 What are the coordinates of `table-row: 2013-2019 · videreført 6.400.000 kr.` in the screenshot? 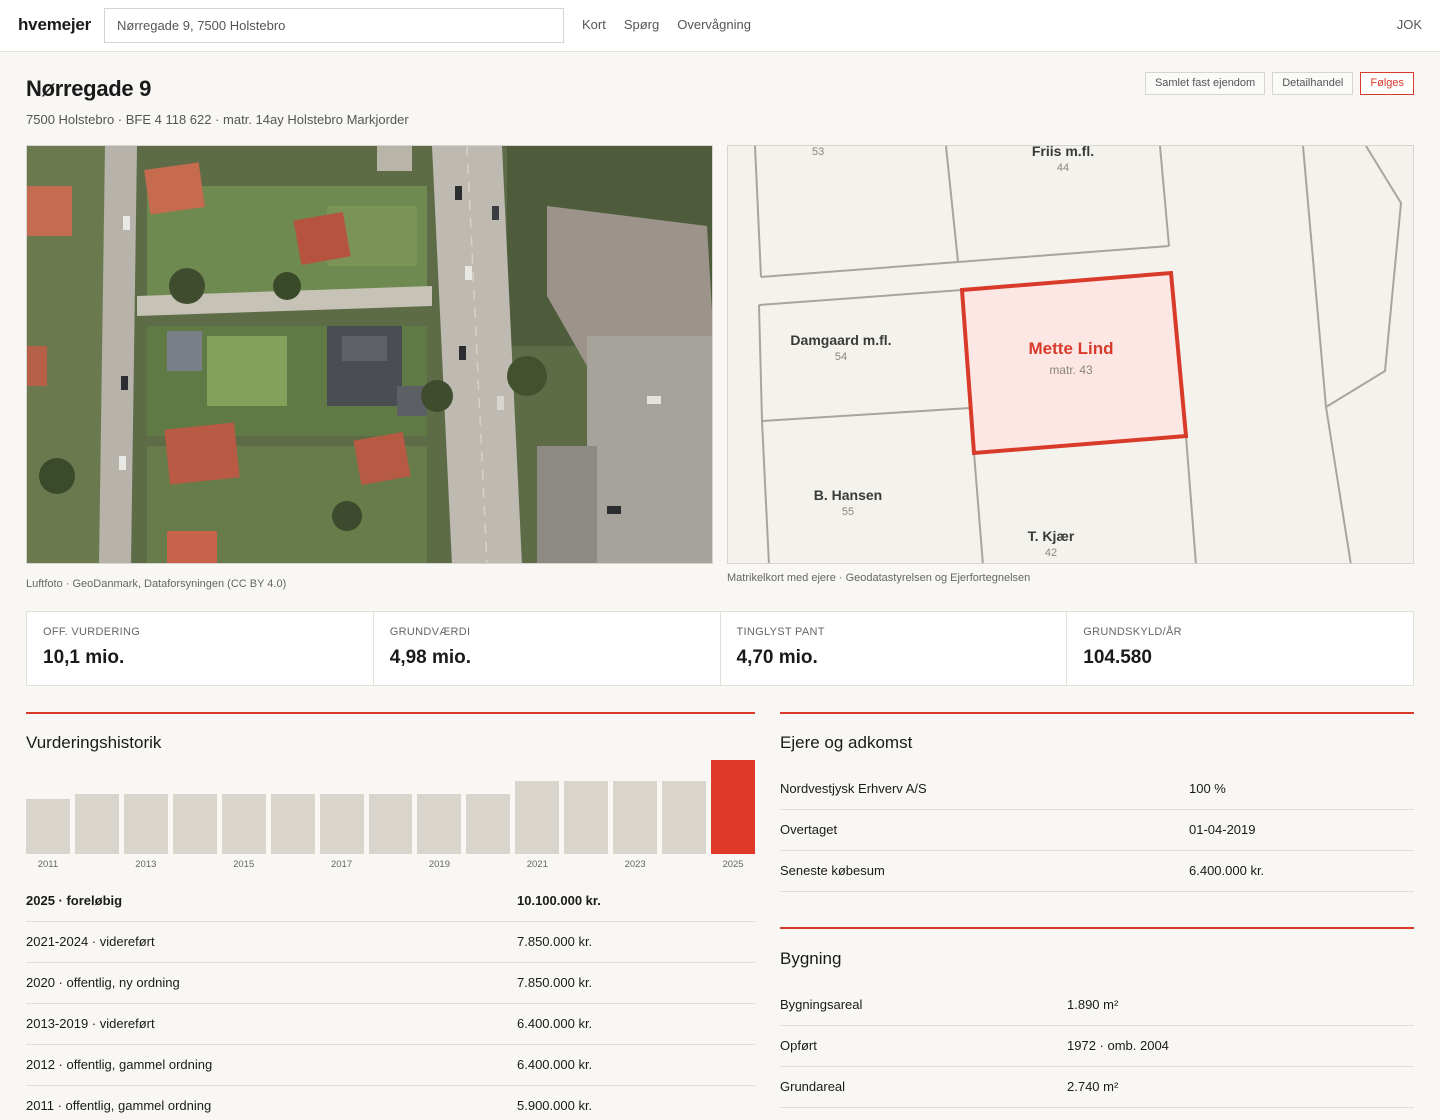 It's located at (390, 1024).